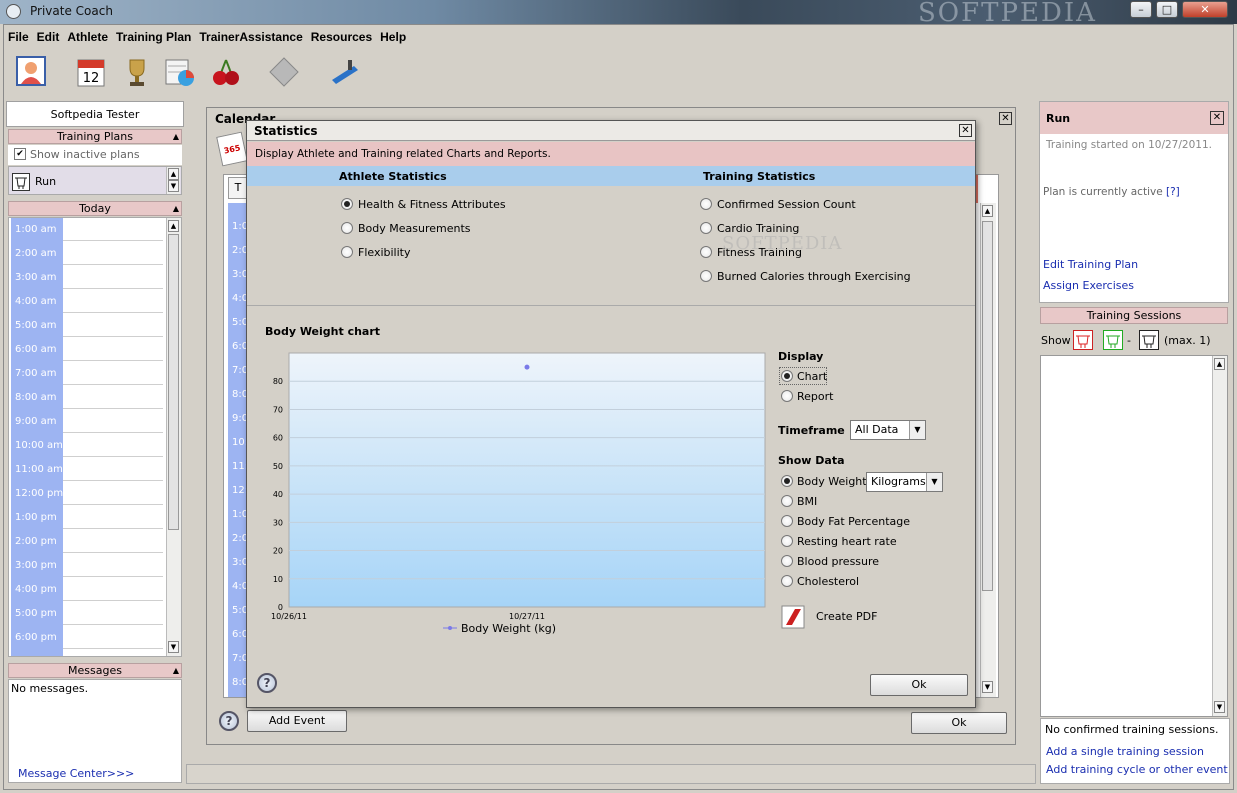  What do you see at coordinates (250, 35) in the screenshot?
I see `menu-trainer-assistance: TrainerAssistance` at bounding box center [250, 35].